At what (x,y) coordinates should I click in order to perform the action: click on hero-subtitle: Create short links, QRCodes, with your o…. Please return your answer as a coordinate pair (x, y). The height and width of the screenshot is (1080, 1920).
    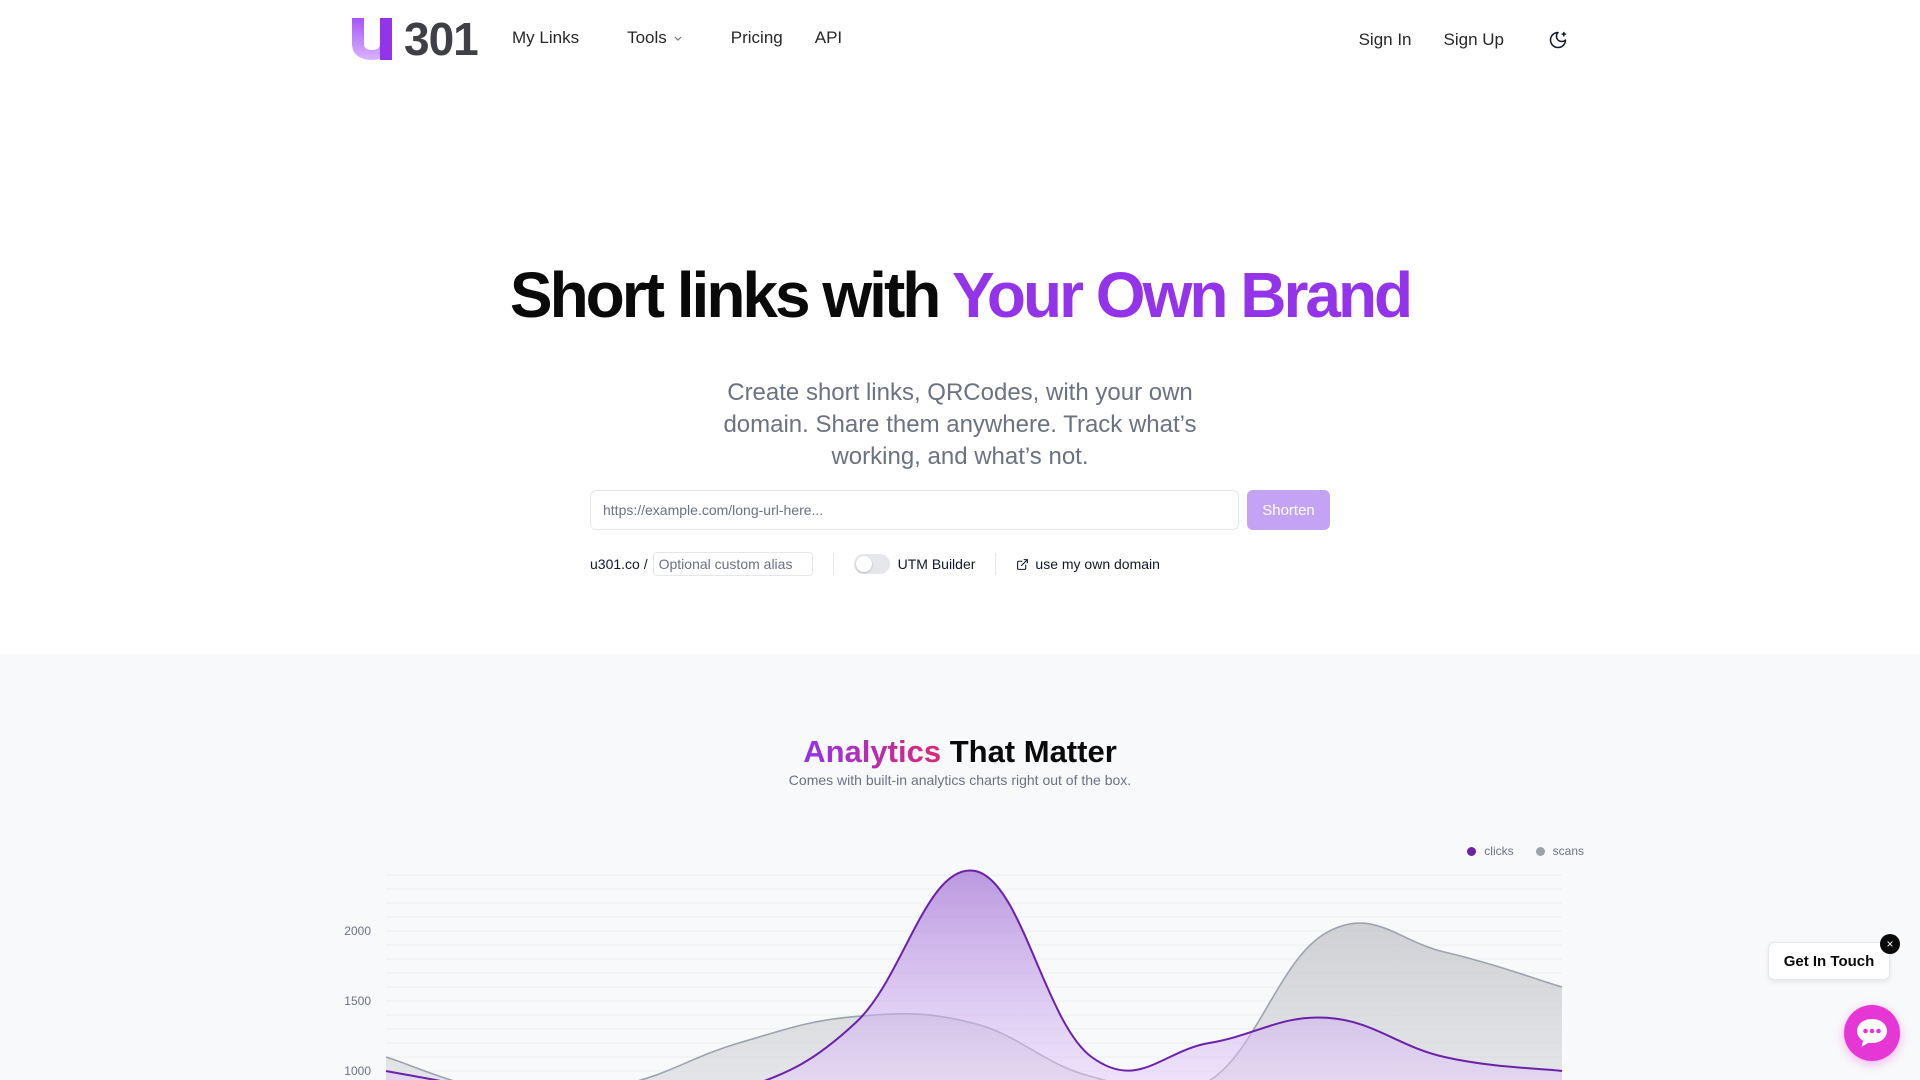
    Looking at the image, I should click on (960, 424).